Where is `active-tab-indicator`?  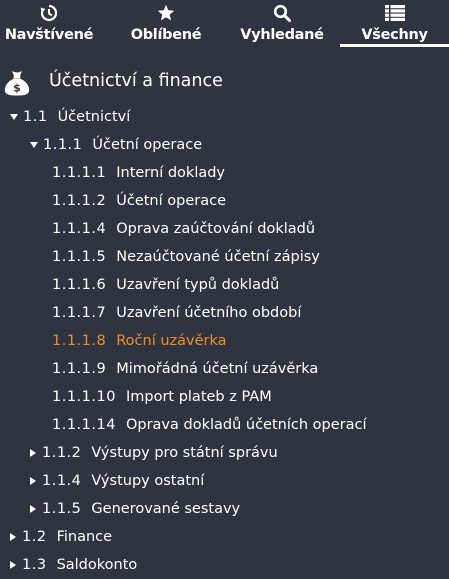 active-tab-indicator is located at coordinates (394, 45).